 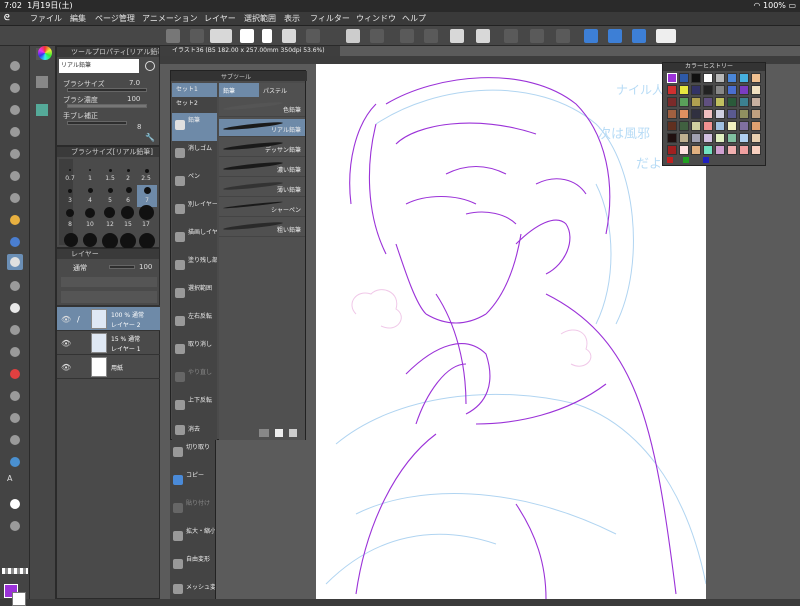 I want to click on zoom-tool-icon, so click(x=15, y=66).